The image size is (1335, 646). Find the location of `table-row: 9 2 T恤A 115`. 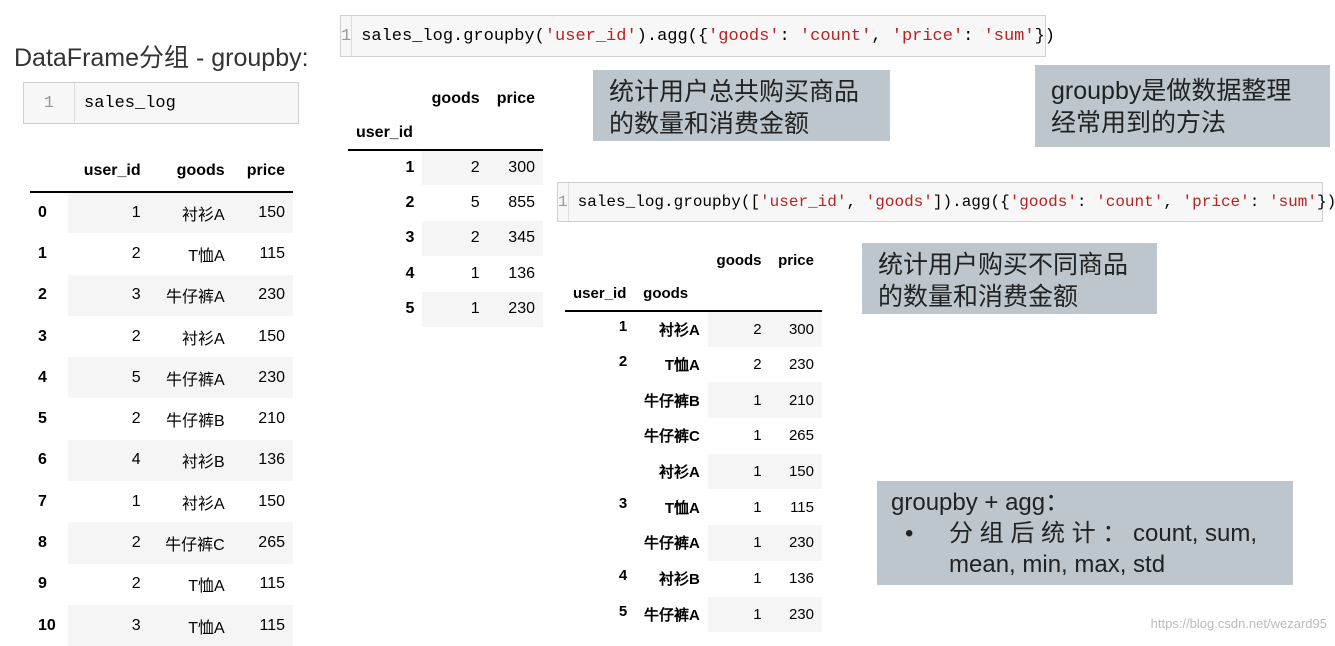

table-row: 9 2 T恤A 115 is located at coordinates (161, 584).